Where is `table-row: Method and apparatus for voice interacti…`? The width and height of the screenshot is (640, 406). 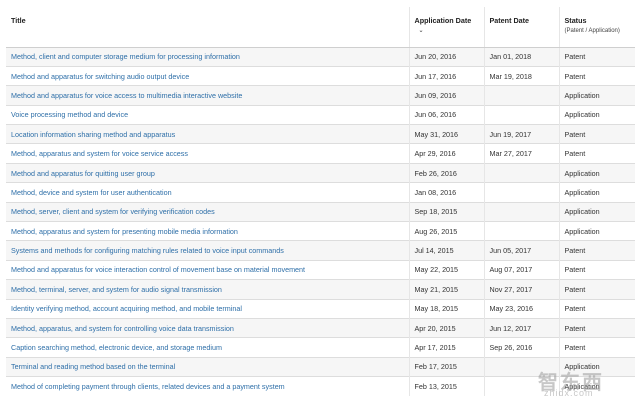
table-row: Method and apparatus for voice interacti… is located at coordinates (320, 269).